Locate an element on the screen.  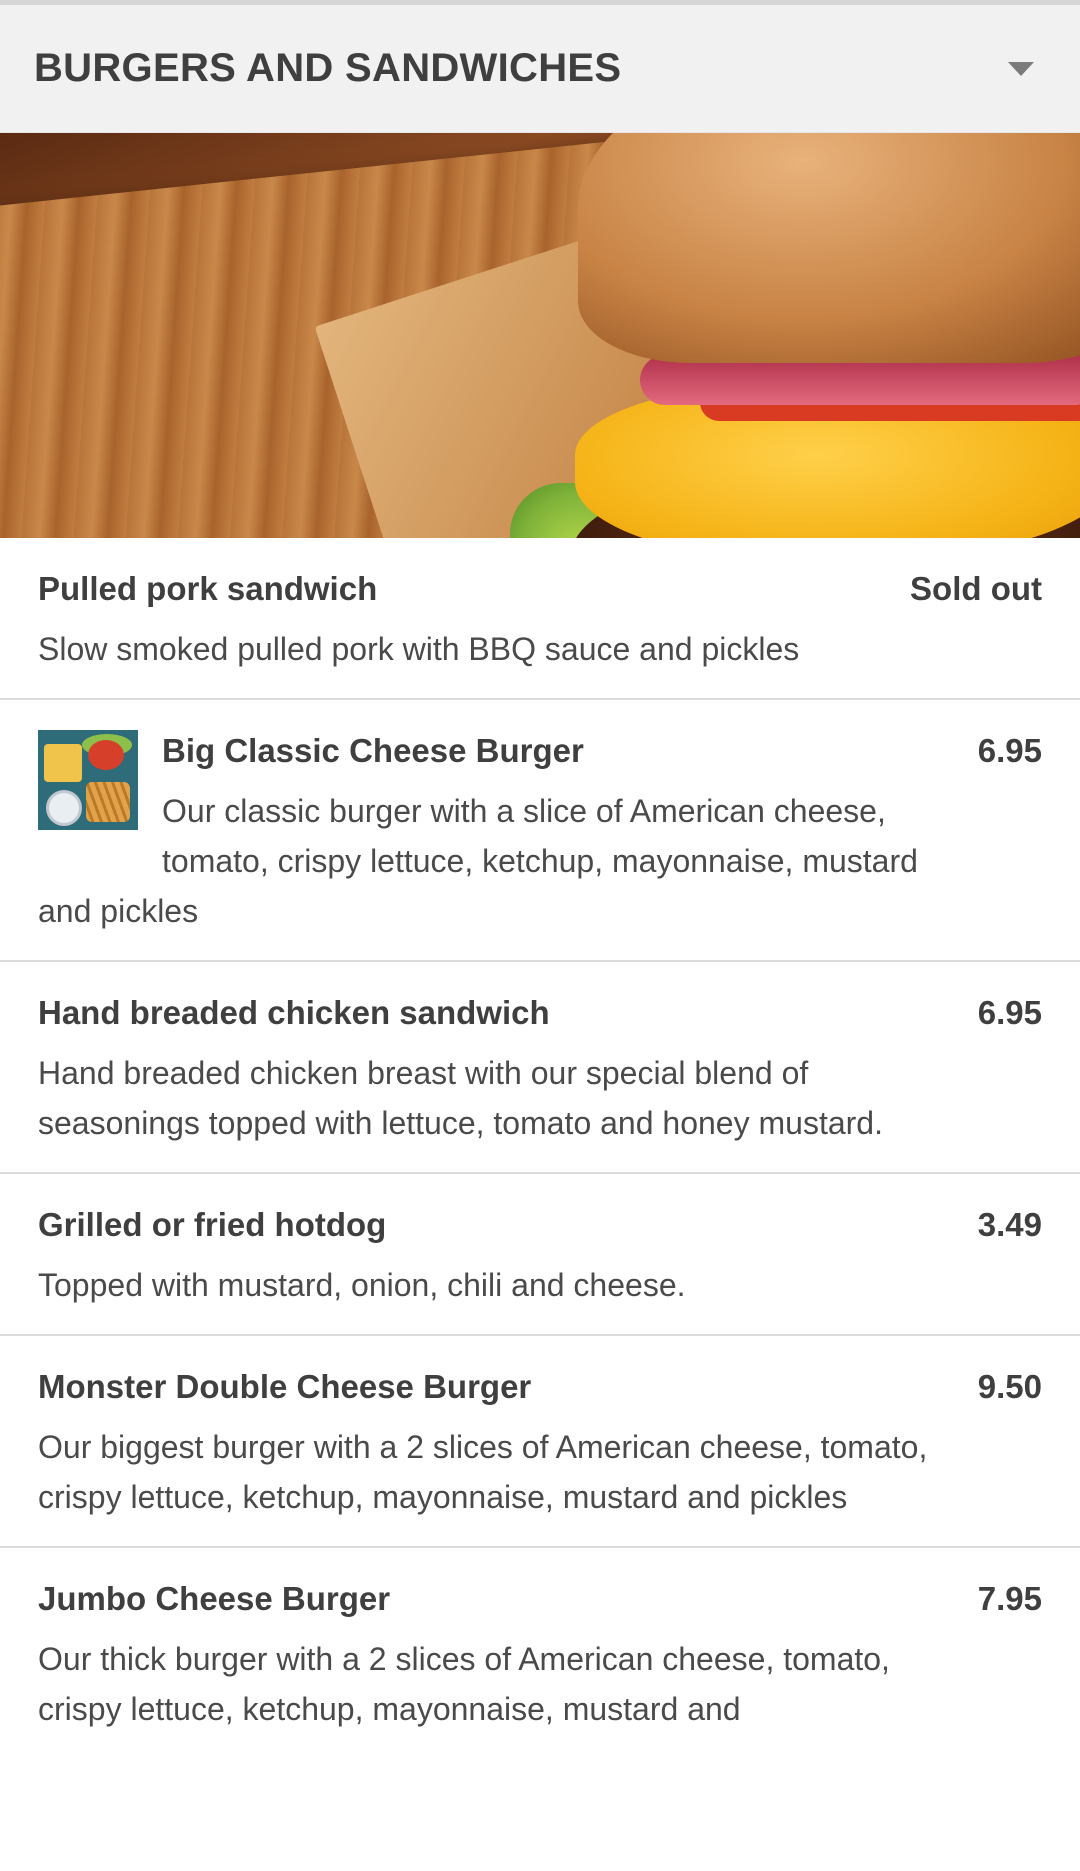
fries-shape is located at coordinates (108, 802).